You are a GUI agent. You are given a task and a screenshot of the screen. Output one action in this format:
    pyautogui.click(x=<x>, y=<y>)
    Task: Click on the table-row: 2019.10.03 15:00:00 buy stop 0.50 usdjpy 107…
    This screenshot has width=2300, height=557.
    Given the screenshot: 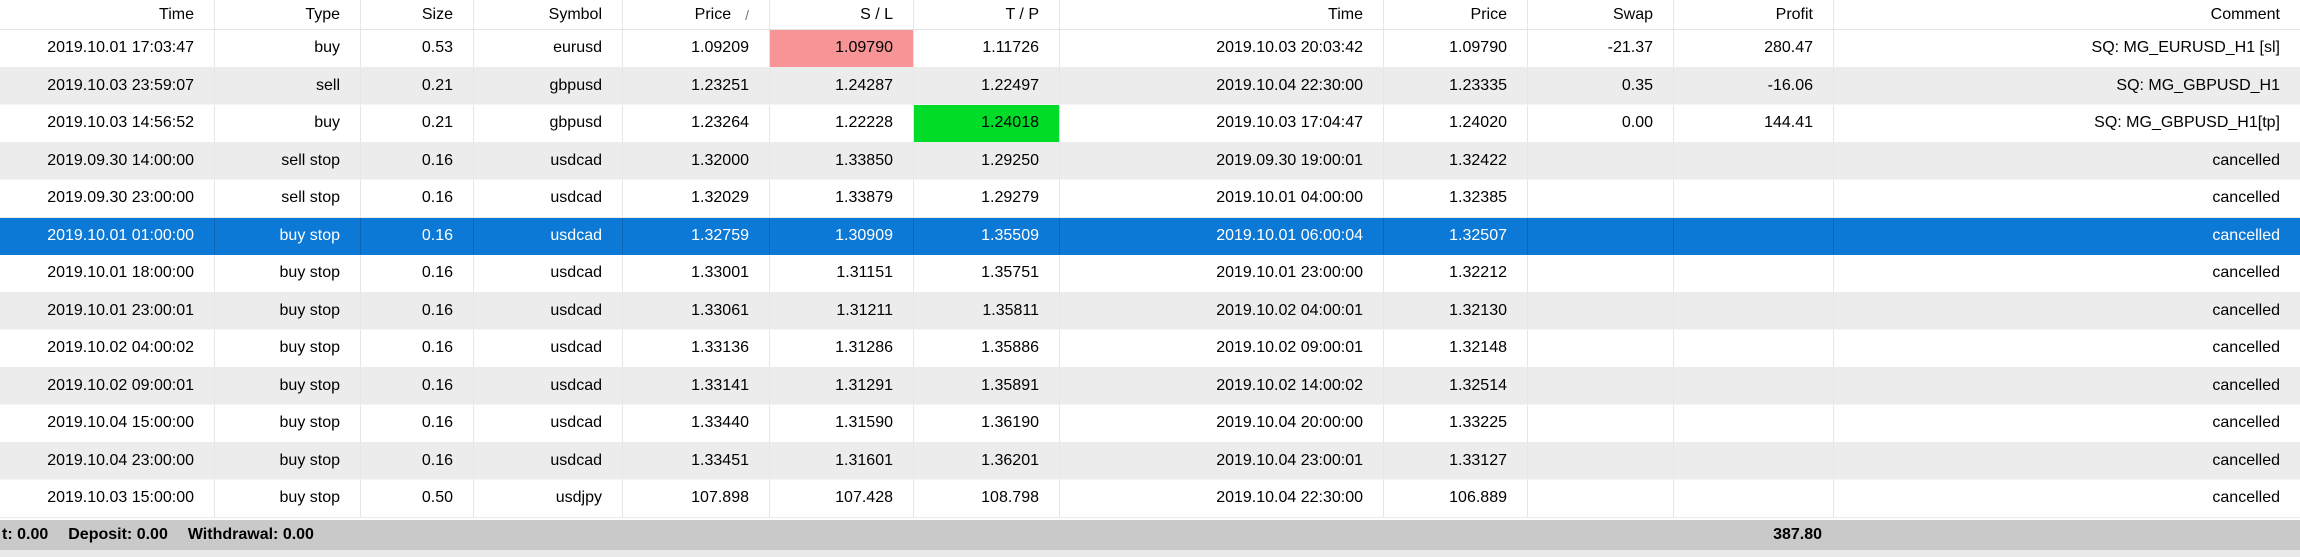 What is the action you would take?
    pyautogui.click(x=1150, y=499)
    